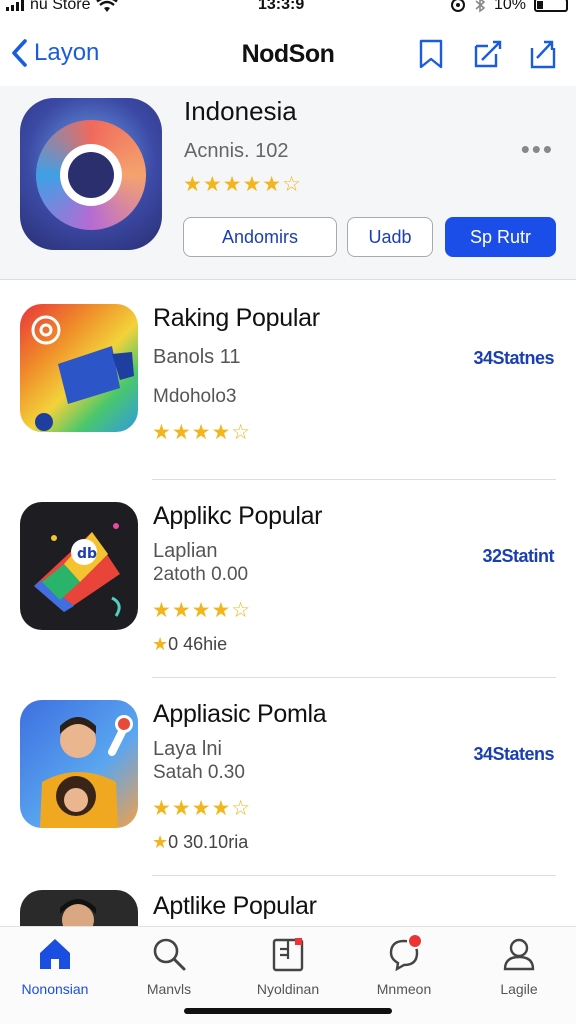 The image size is (576, 1024). Describe the element at coordinates (519, 989) in the screenshot. I see `tab-label: Lagile` at that location.